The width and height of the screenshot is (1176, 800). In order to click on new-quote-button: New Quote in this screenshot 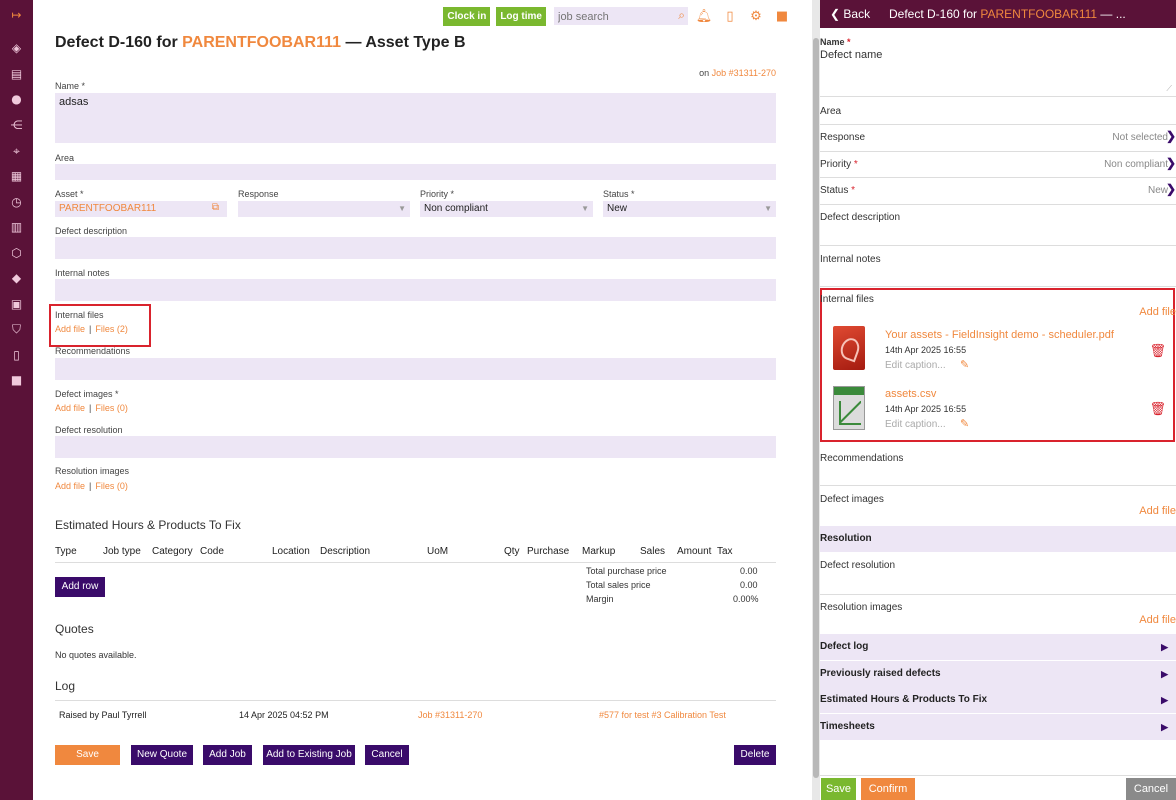, I will do `click(162, 755)`.